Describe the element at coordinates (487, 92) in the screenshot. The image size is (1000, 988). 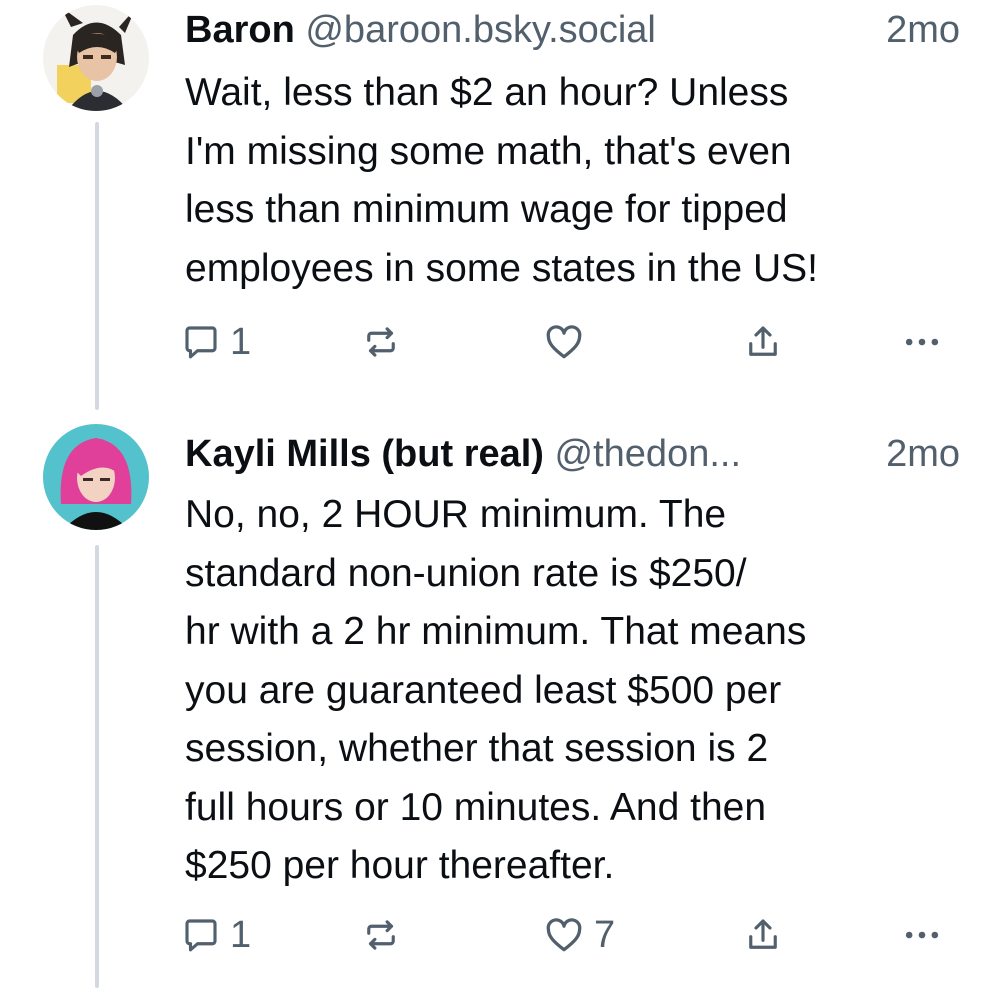
I see `post-text-line: Wait, less than $2 an hour? Unless` at that location.